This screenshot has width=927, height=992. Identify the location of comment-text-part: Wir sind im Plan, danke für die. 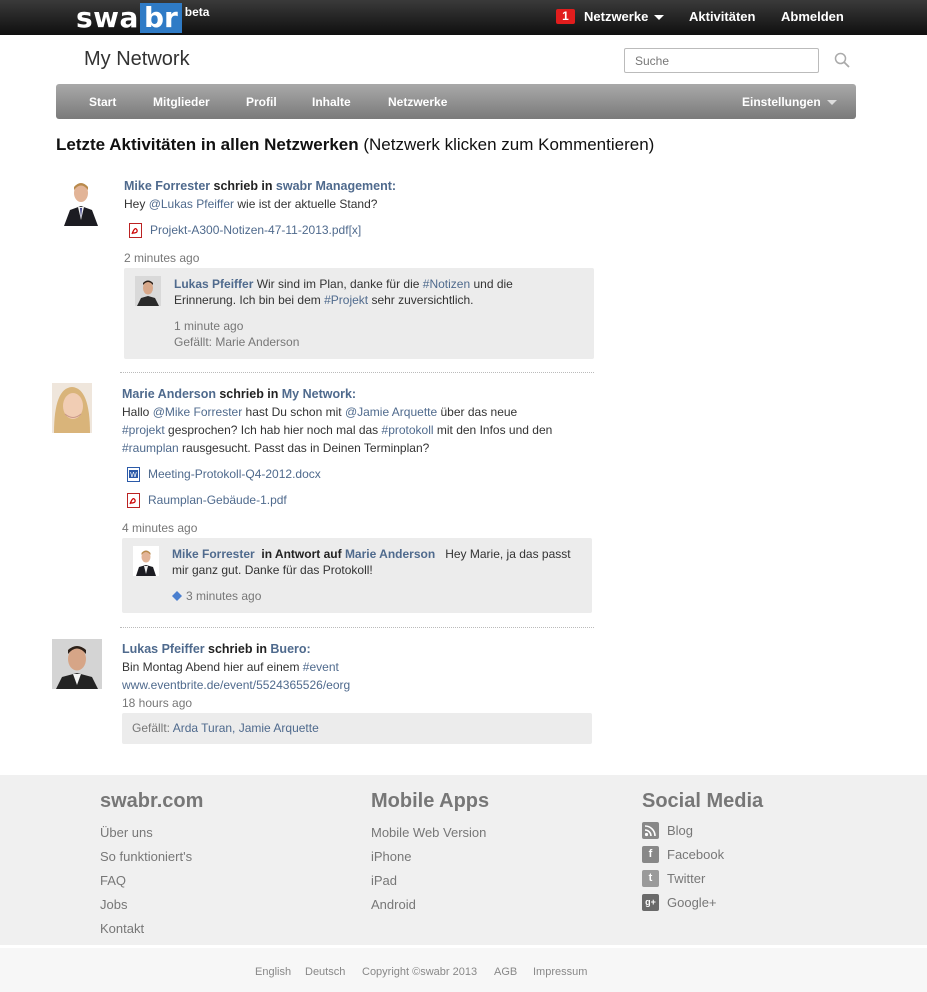
(338, 284).